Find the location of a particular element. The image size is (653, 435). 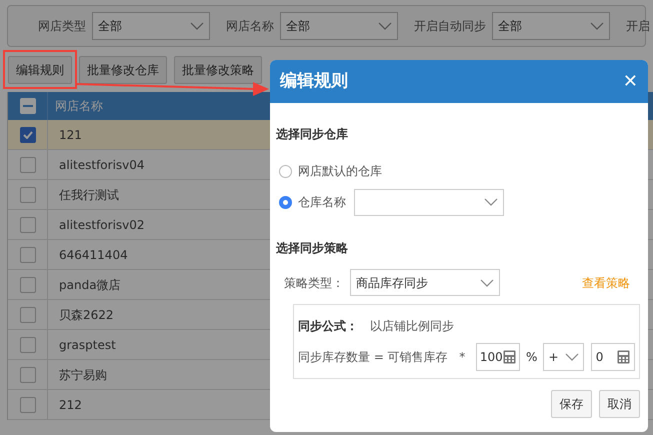

minus-icon is located at coordinates (27, 106).